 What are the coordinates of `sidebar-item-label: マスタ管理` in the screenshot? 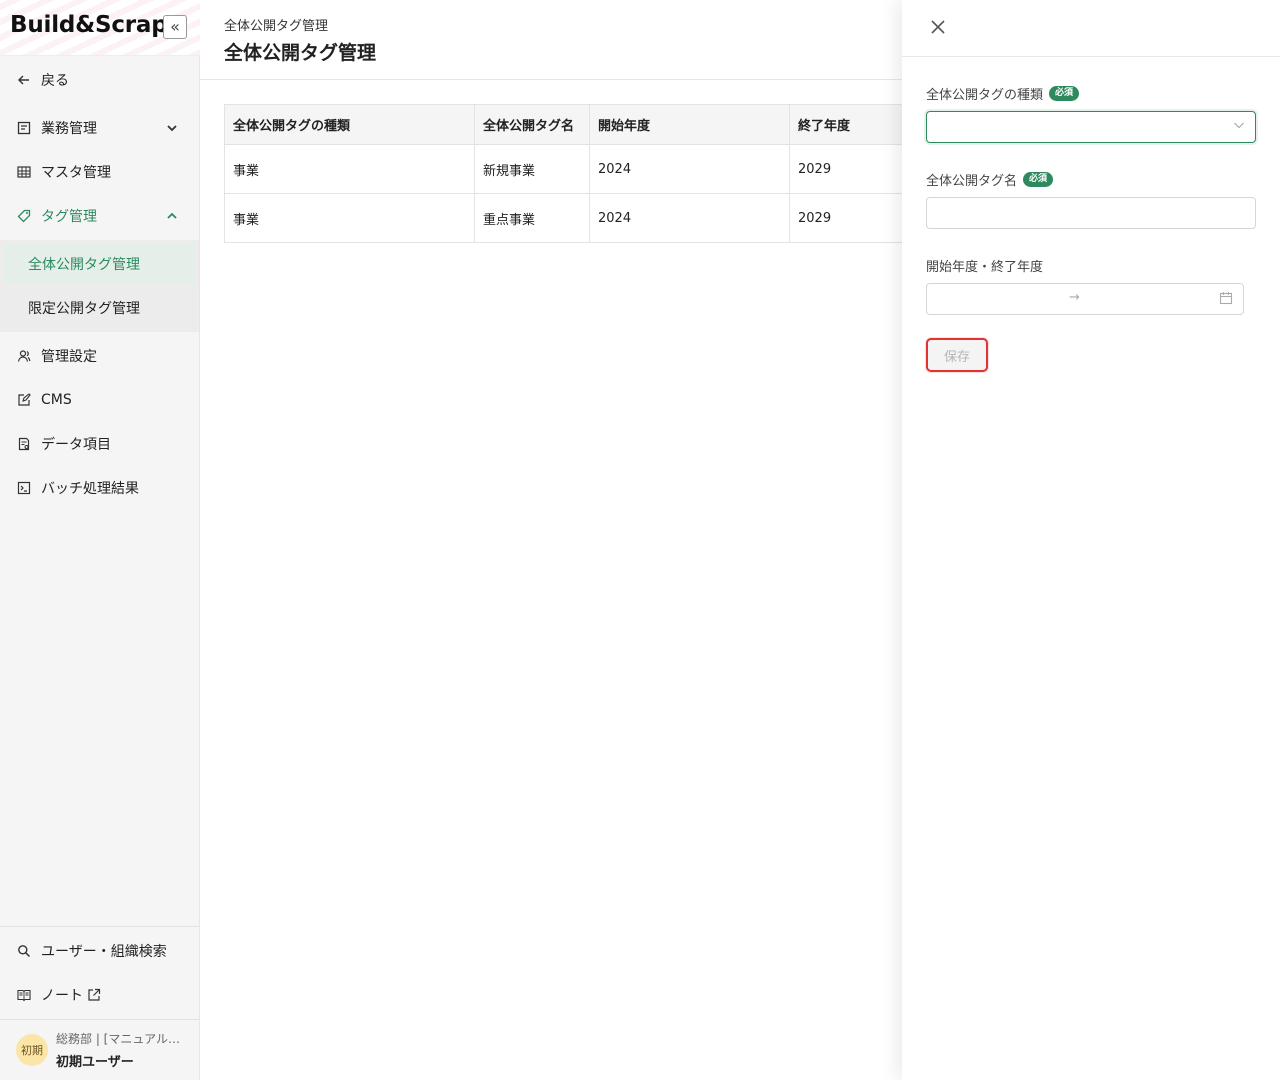 It's located at (76, 173).